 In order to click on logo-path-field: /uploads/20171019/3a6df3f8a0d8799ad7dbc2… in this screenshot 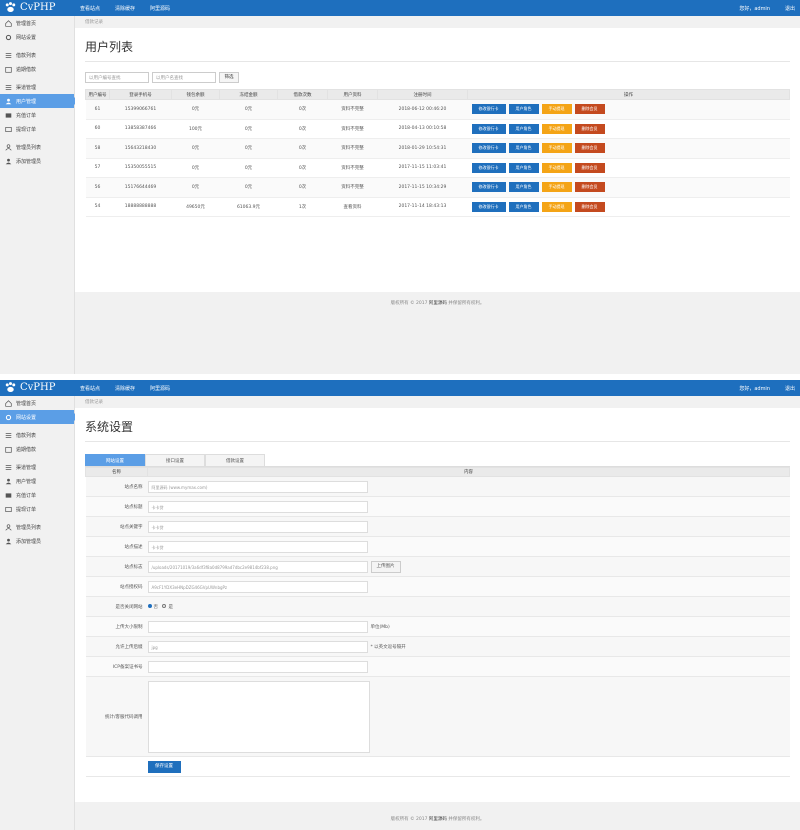, I will do `click(257, 566)`.